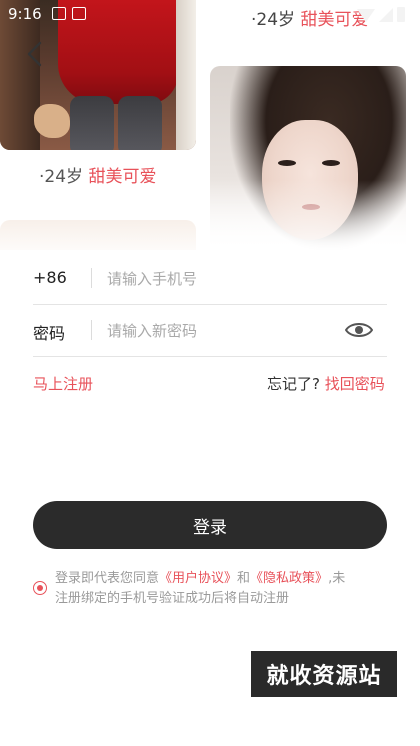 This screenshot has height=746, width=420. What do you see at coordinates (69, 13) in the screenshot?
I see `status-notification-icons` at bounding box center [69, 13].